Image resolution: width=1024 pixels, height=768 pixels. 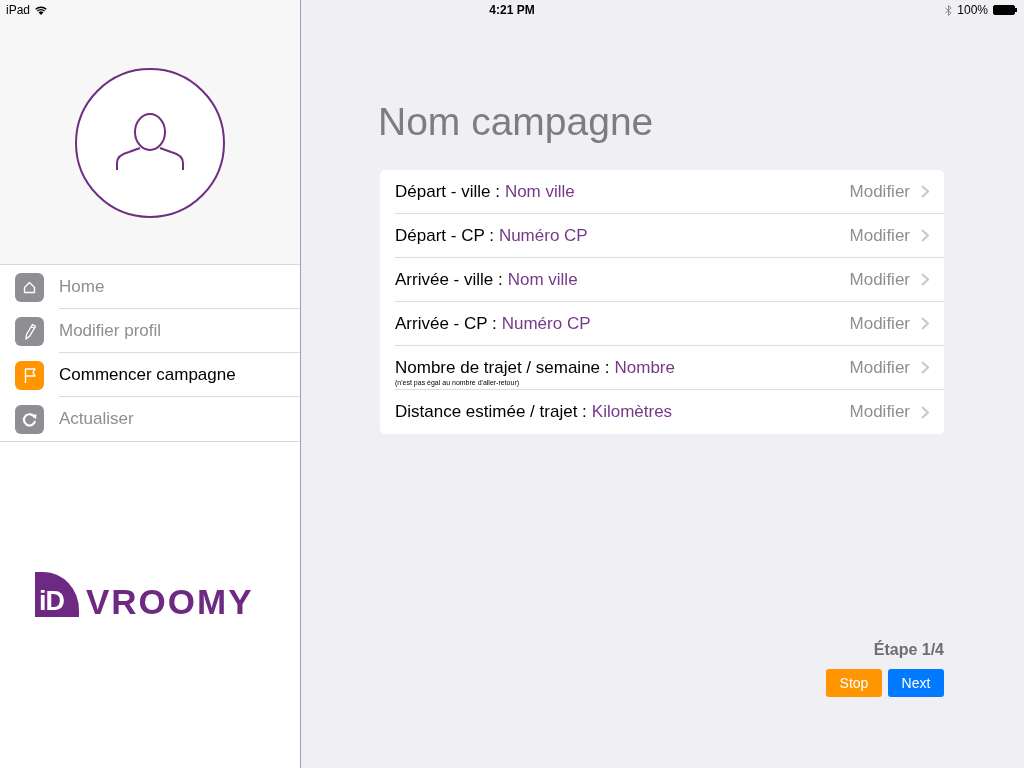 I want to click on menu-item: Actualiser, so click(x=150, y=419).